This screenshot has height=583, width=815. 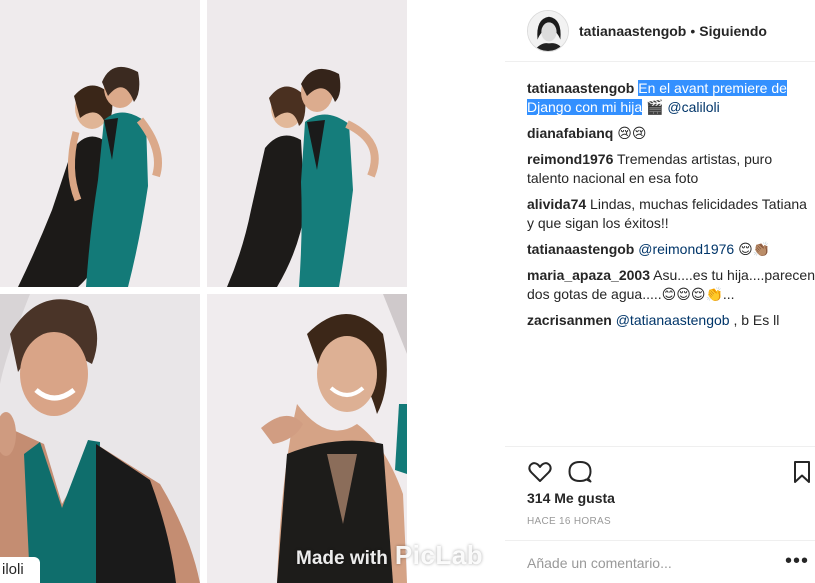 What do you see at coordinates (548, 30) in the screenshot?
I see `avatar` at bounding box center [548, 30].